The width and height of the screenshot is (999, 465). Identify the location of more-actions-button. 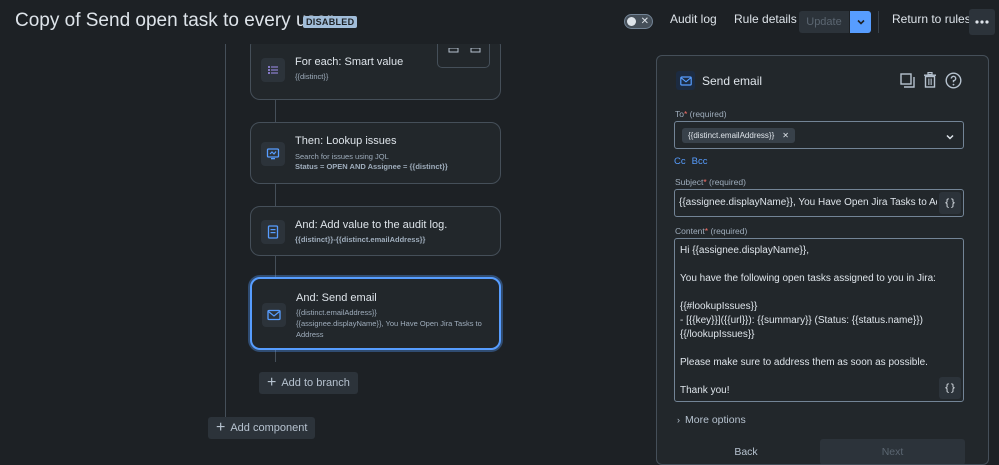
(982, 22).